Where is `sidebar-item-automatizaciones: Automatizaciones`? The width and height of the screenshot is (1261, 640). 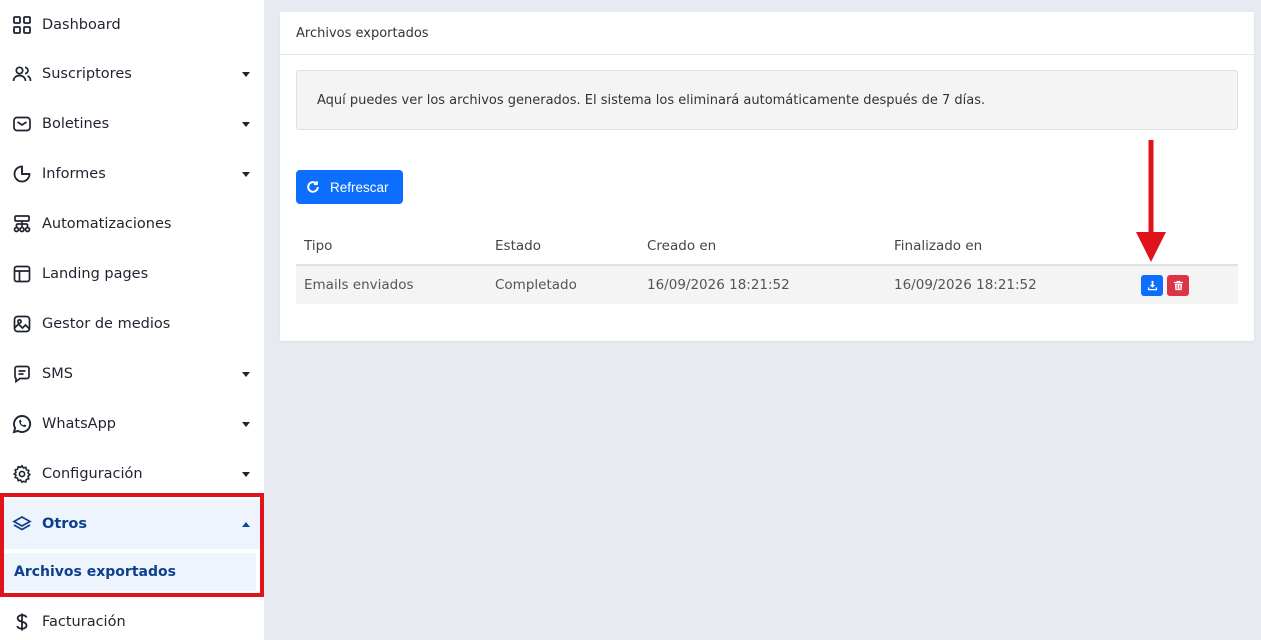
sidebar-item-automatizaciones: Automatizaciones is located at coordinates (132, 224).